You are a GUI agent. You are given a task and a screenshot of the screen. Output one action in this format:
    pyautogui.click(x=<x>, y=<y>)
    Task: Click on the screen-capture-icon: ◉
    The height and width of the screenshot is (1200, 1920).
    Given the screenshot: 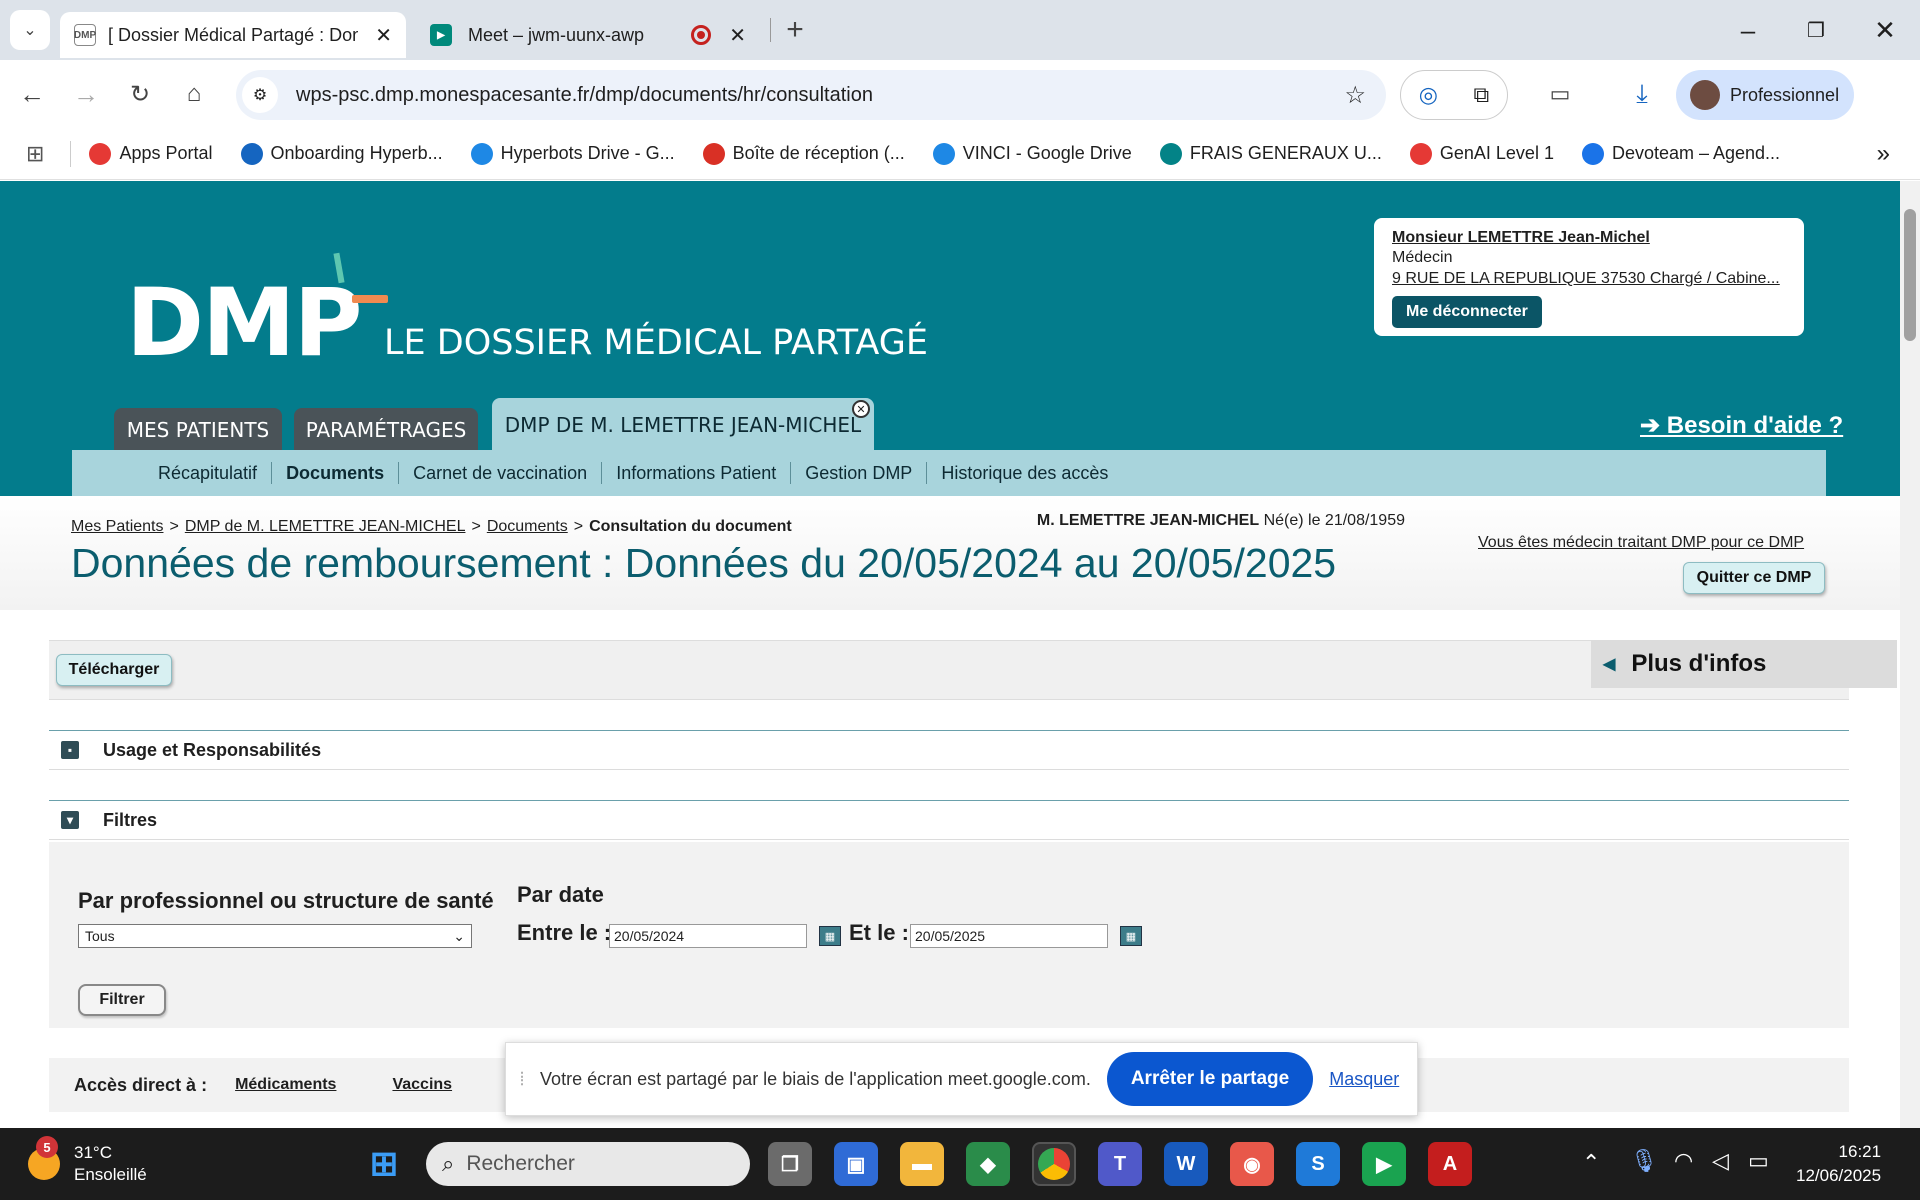 What is the action you would take?
    pyautogui.click(x=1252, y=1164)
    